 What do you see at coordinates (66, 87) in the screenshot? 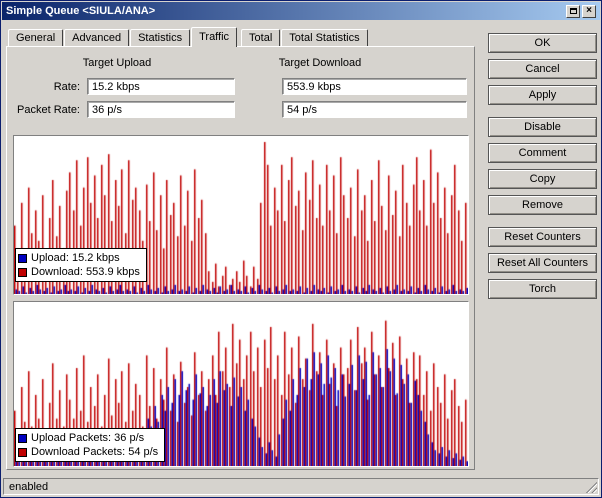
I see `rate-label: Rate:` at bounding box center [66, 87].